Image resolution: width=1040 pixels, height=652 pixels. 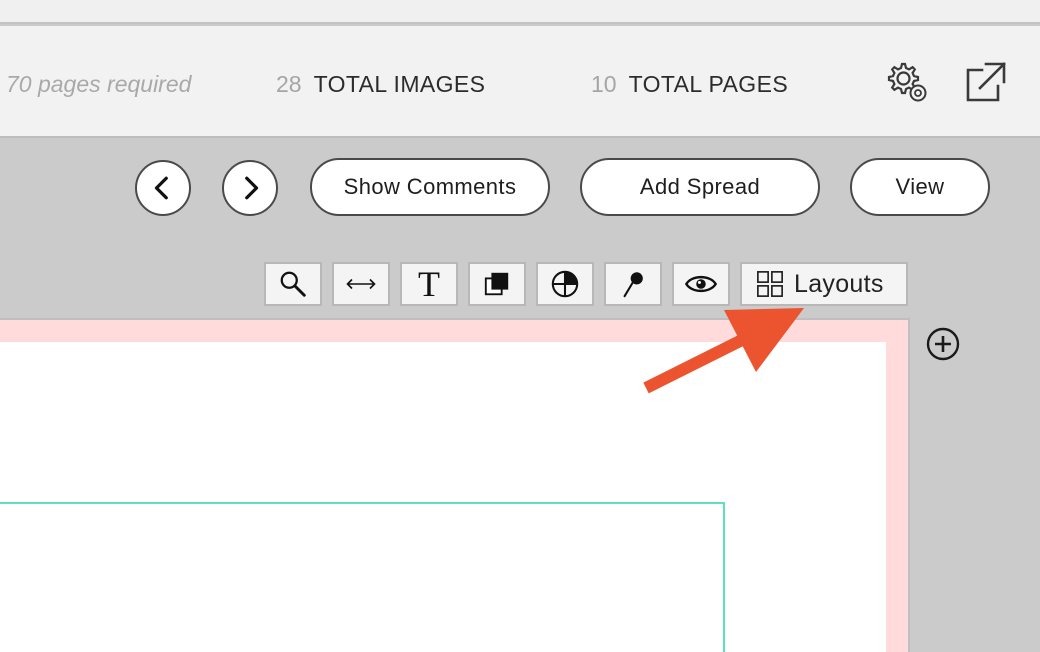 I want to click on next-spread-button, so click(x=250, y=188).